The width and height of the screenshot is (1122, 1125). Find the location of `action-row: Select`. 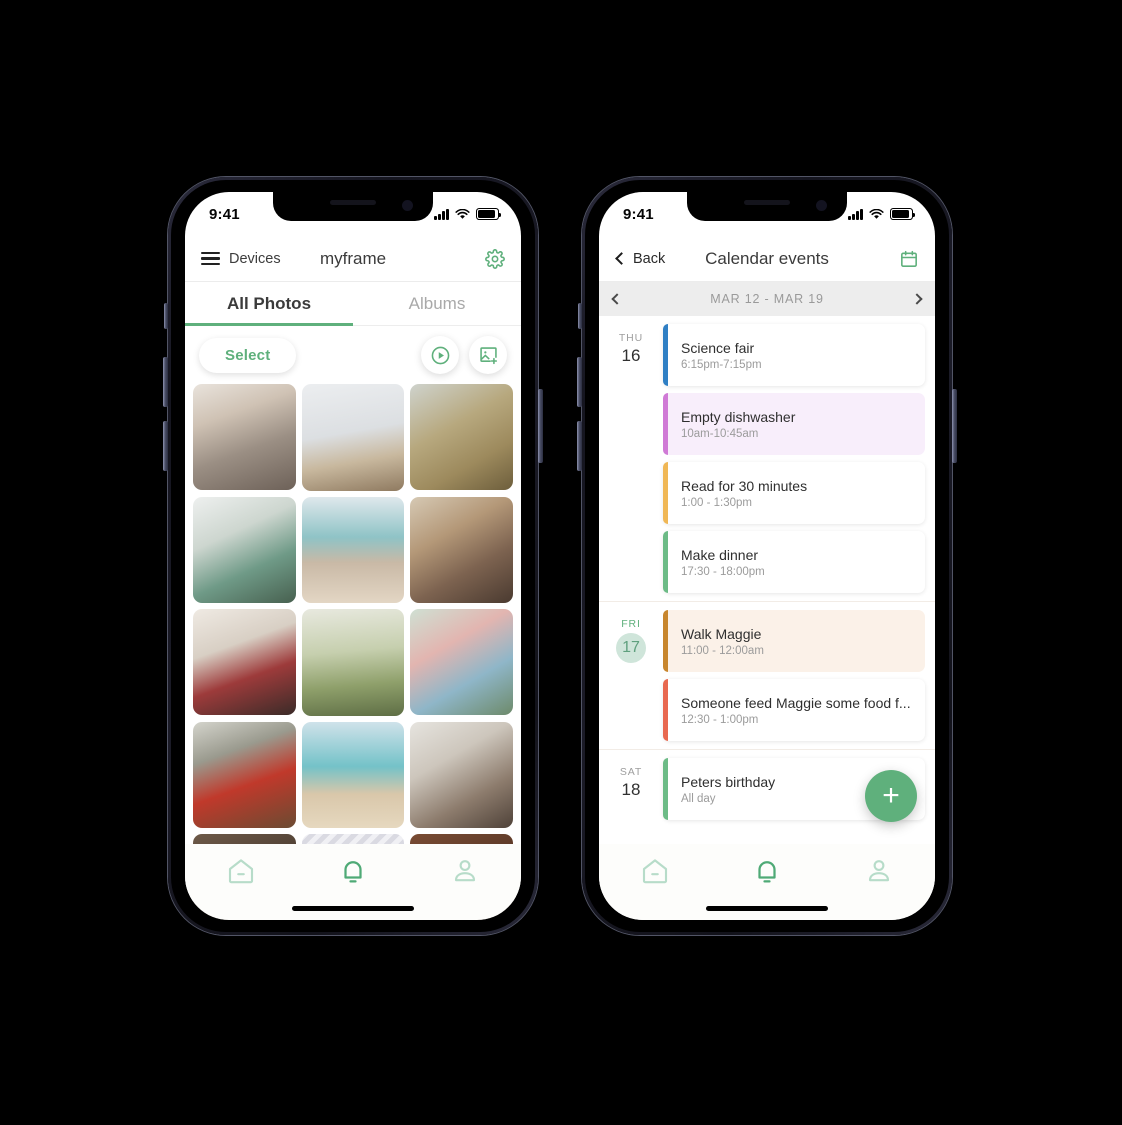

action-row: Select is located at coordinates (353, 354).